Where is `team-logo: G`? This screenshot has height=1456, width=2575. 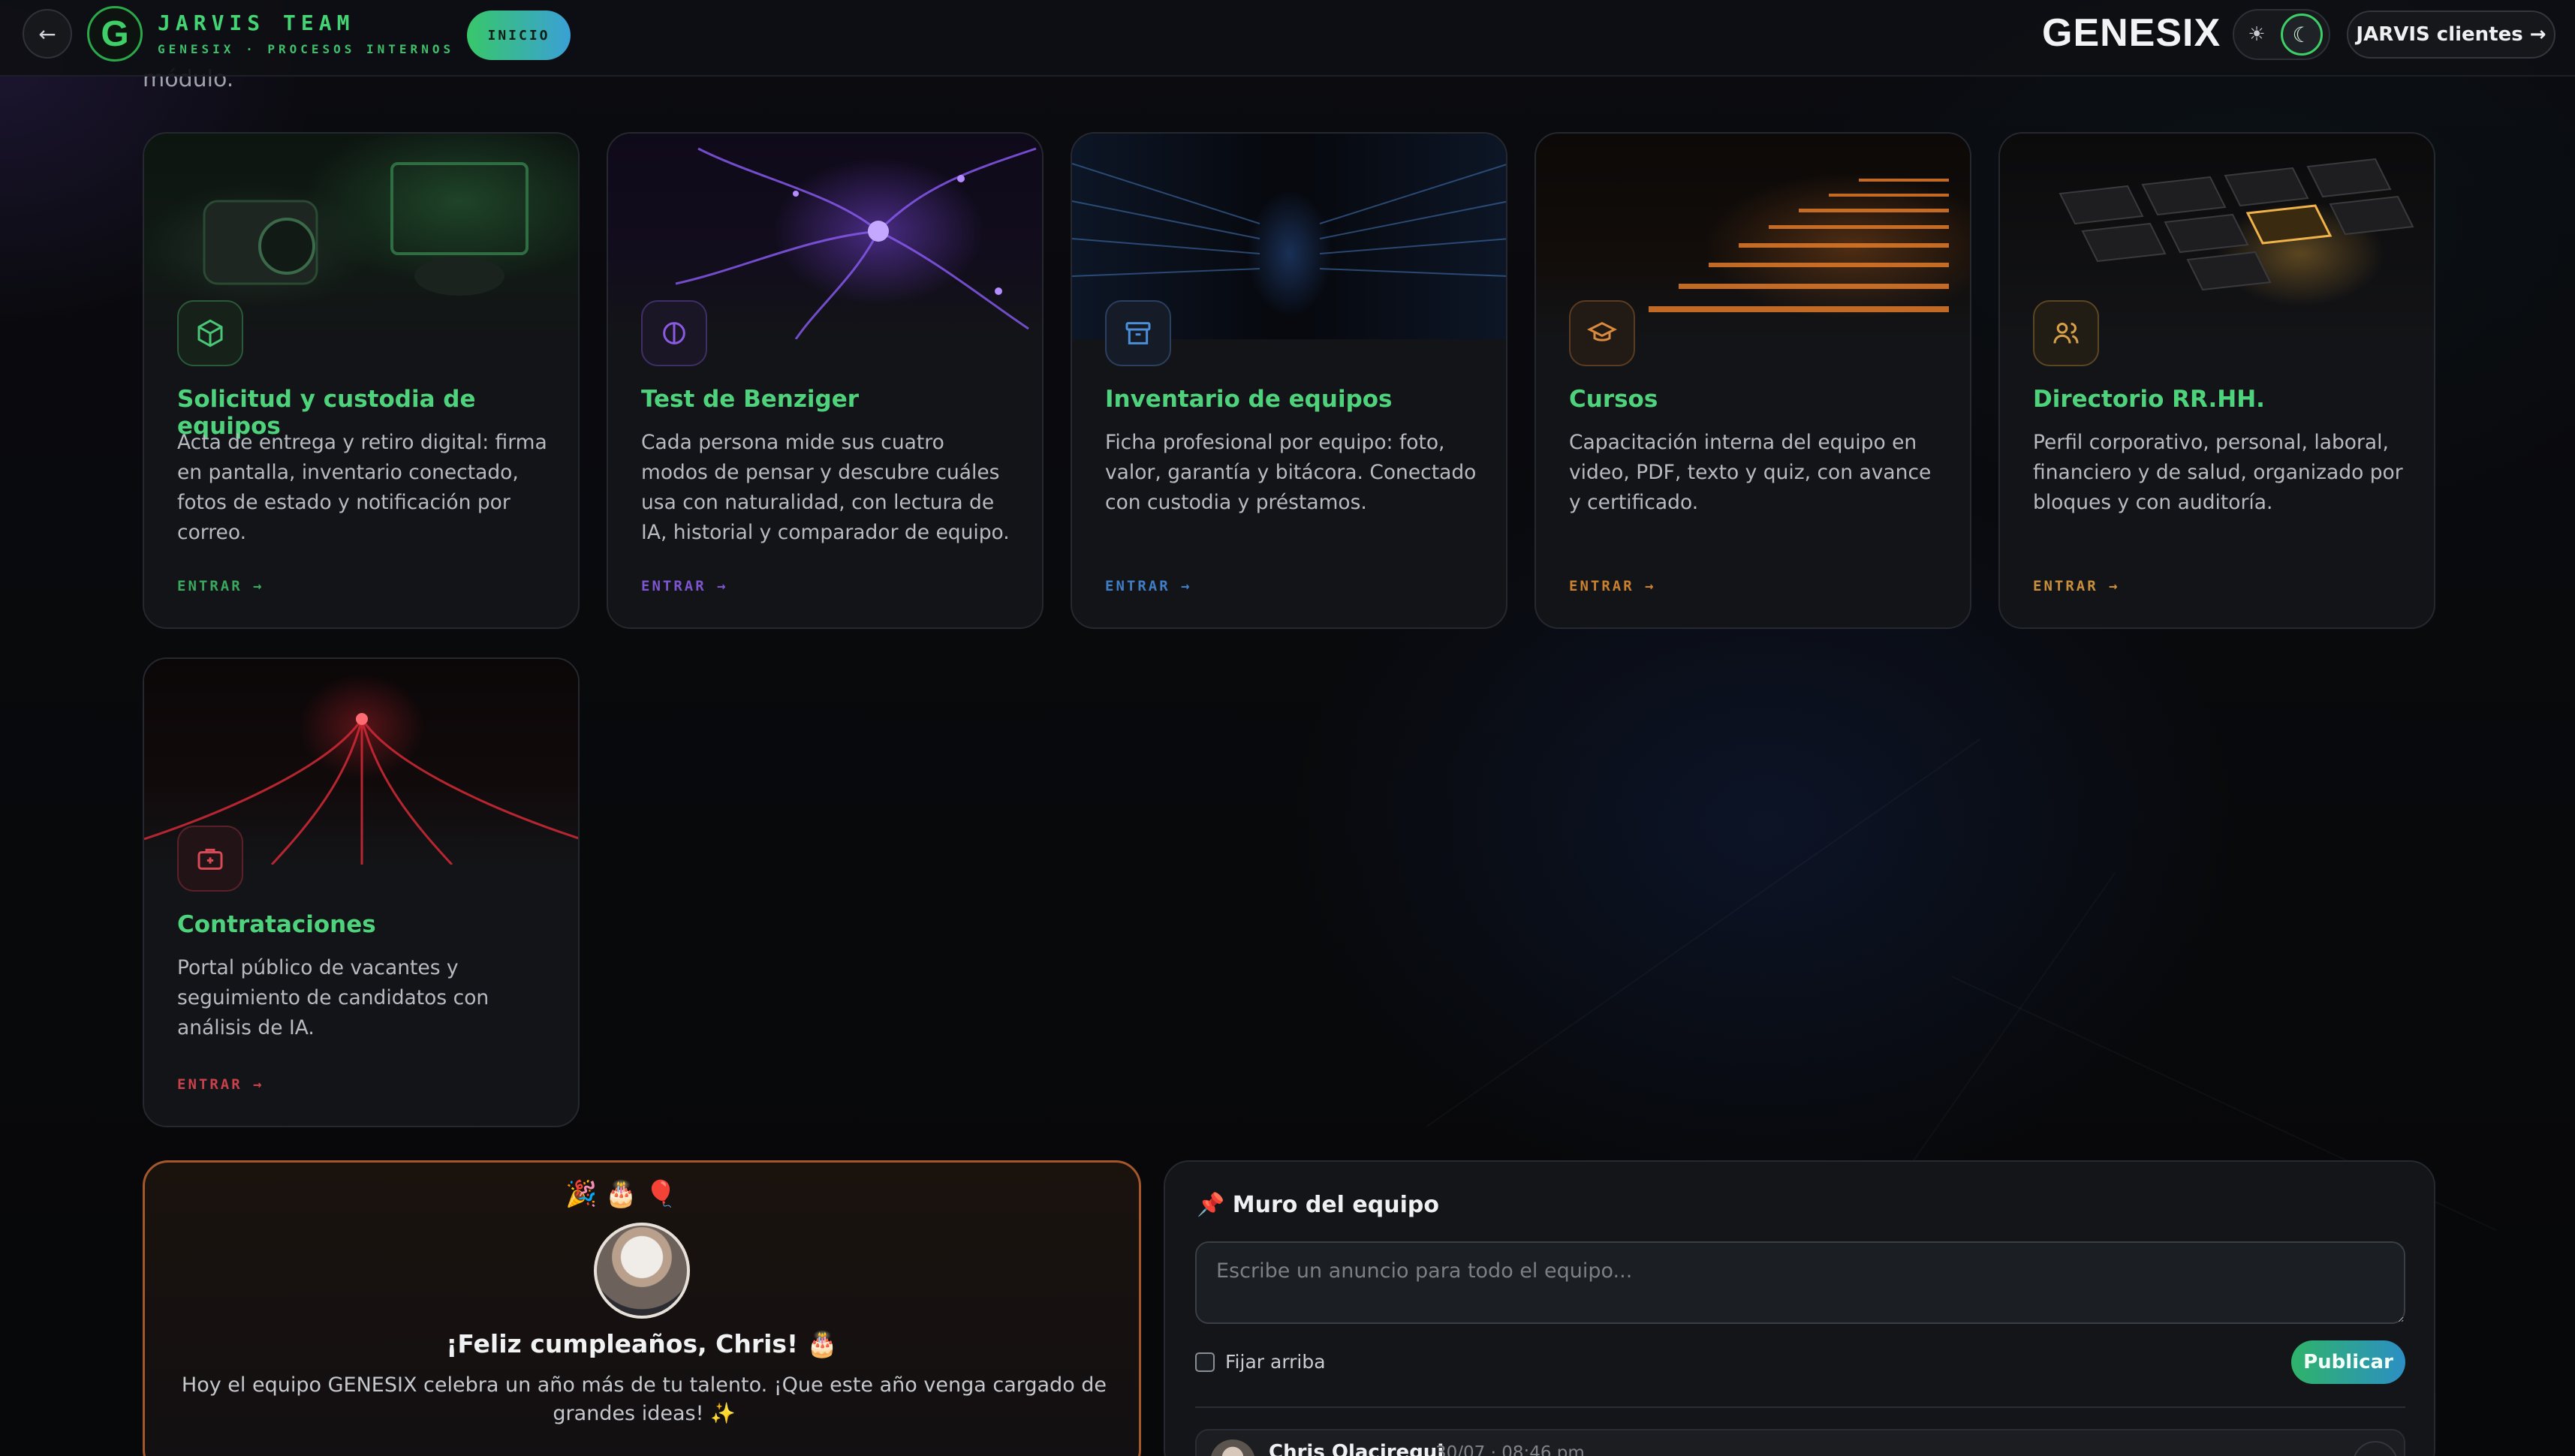 team-logo: G is located at coordinates (115, 34).